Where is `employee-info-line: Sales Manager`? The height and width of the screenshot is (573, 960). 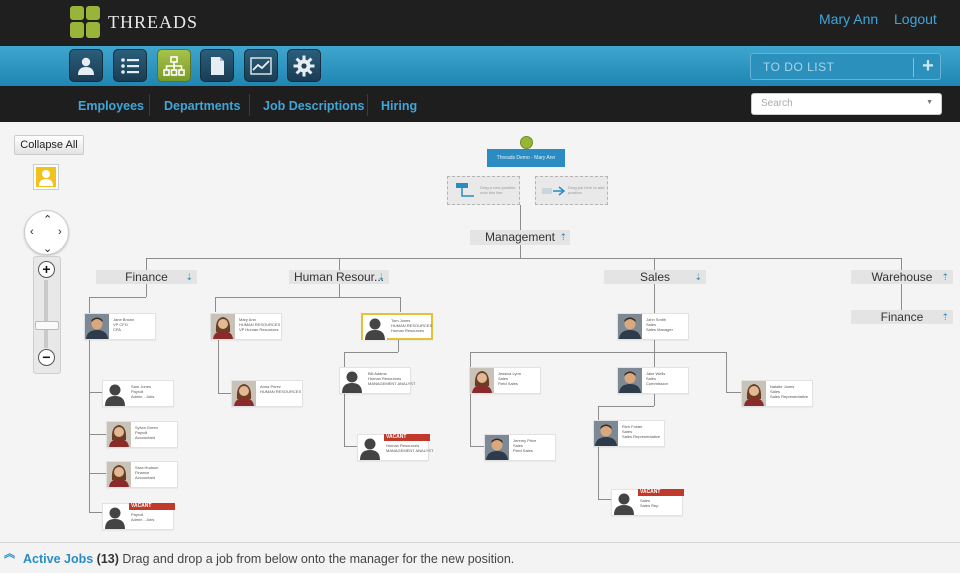 employee-info-line: Sales Manager is located at coordinates (659, 329).